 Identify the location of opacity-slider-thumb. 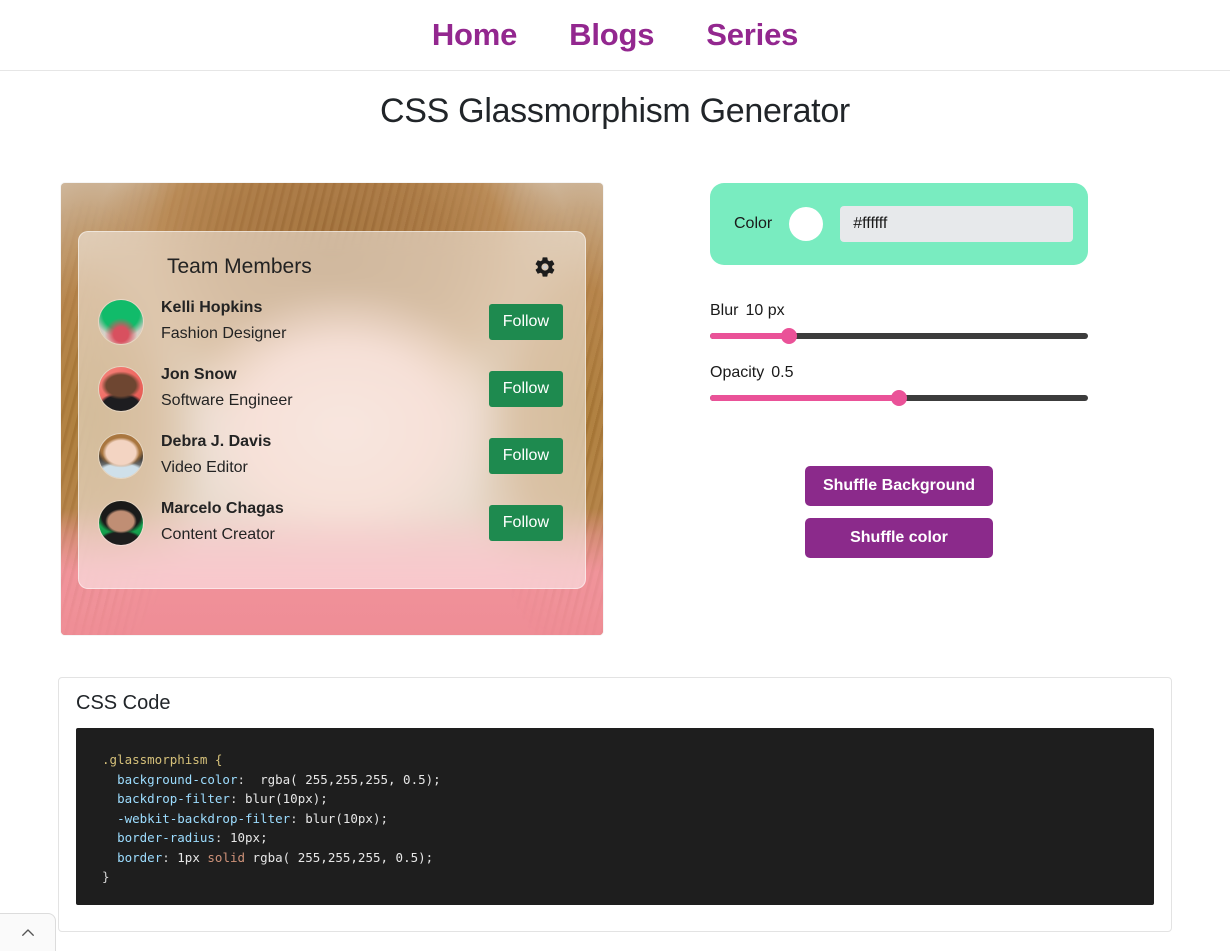
(899, 398).